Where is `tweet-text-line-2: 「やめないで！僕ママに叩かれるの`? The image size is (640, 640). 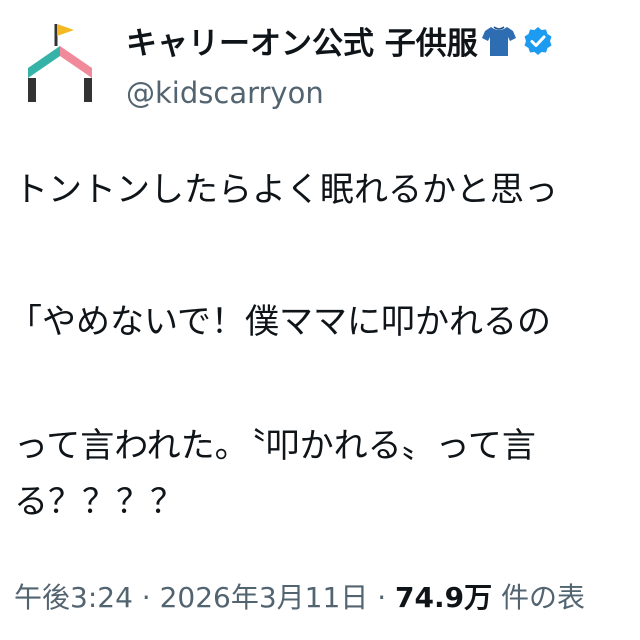
tweet-text-line-2: 「やめないで！僕ママに叩かれるの is located at coordinates (279, 322).